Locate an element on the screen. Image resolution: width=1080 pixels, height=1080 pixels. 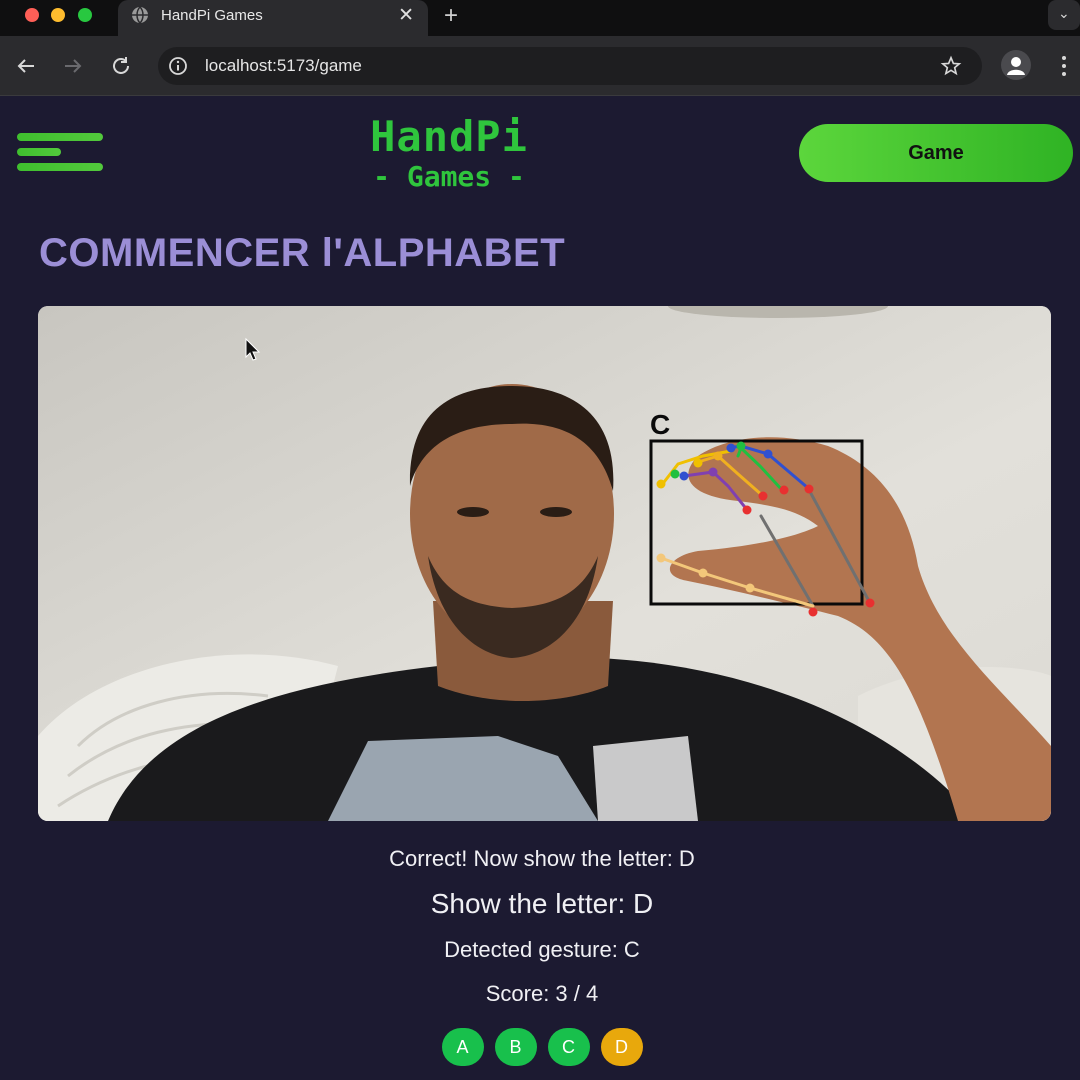
close-window-button is located at coordinates (32, 15).